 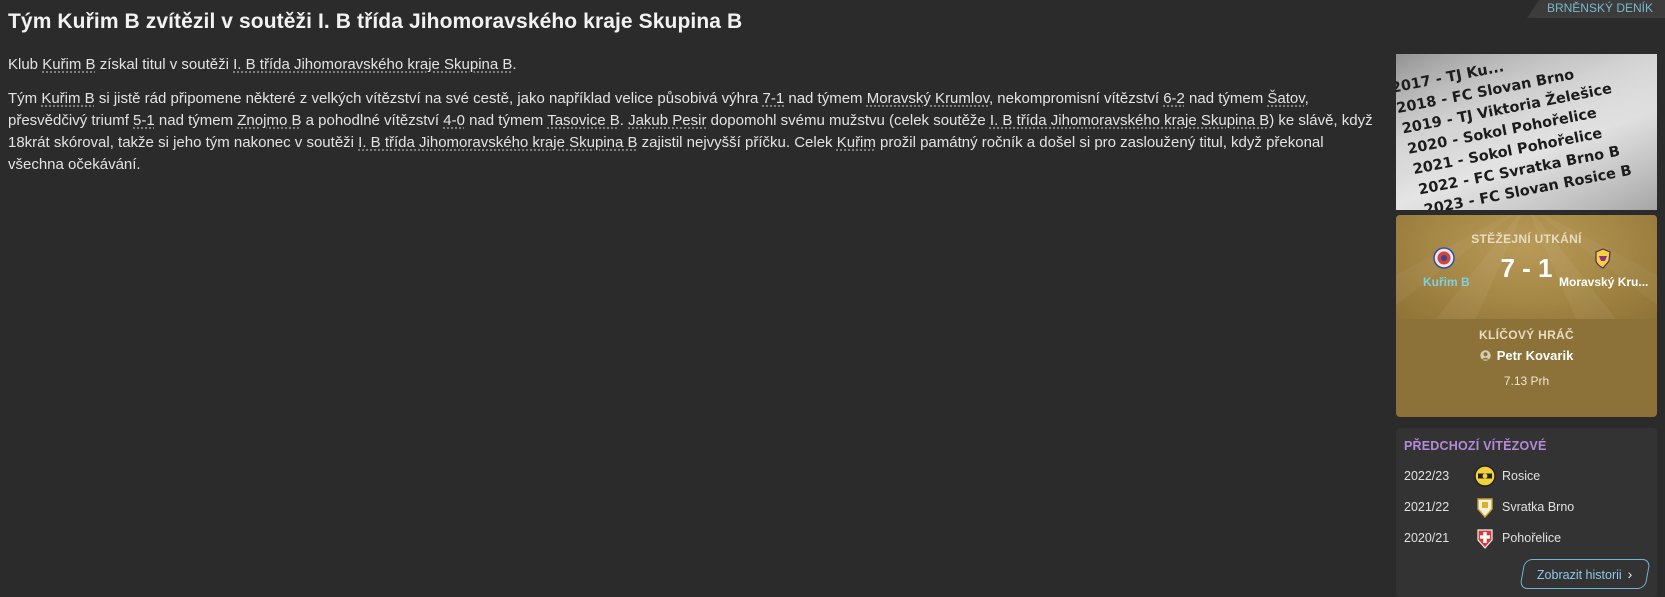 I want to click on rosice-crest-icon, so click(x=1485, y=476).